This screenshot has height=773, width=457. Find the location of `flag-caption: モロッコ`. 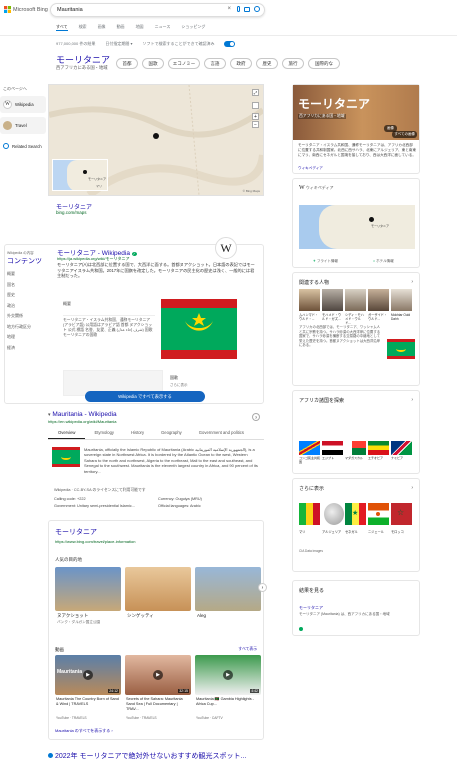

flag-caption: モロッコ is located at coordinates (397, 531).